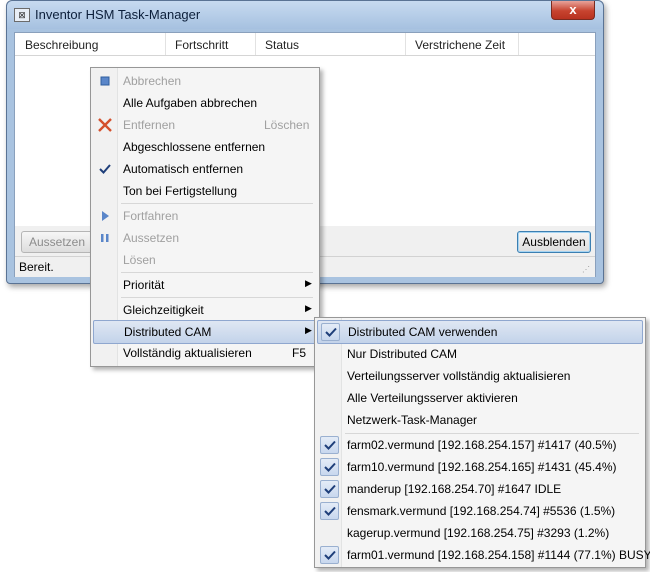  Describe the element at coordinates (144, 285) in the screenshot. I see `menu-item-label: Priorität` at that location.